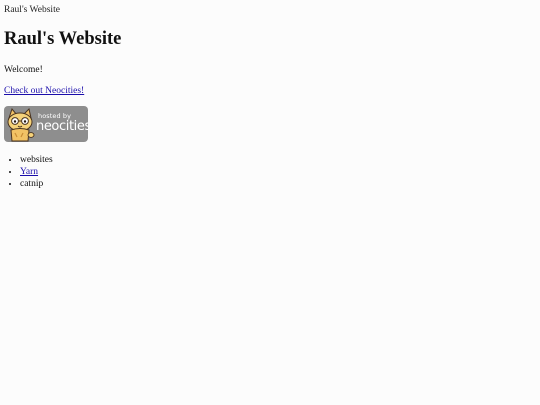 The height and width of the screenshot is (405, 540). I want to click on hosted-by-neocities-badge: hosted by neocities, so click(46, 124).